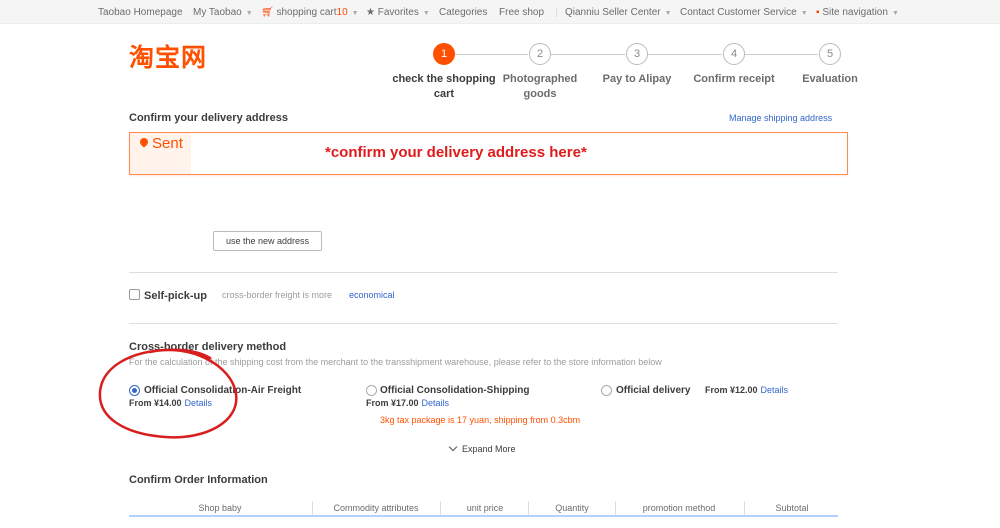  Describe the element at coordinates (444, 86) in the screenshot. I see `step-1-label: check the shopping cart` at that location.